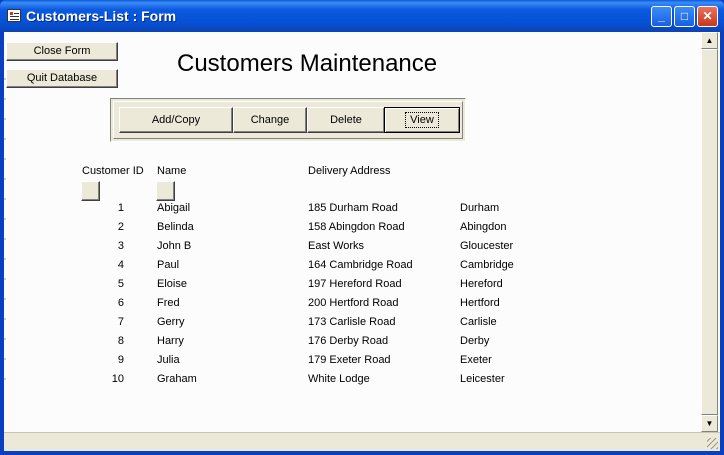 The height and width of the screenshot is (455, 724). I want to click on table-row: 5 Eloise 197 Hereford Road Hereford, so click(350, 287).